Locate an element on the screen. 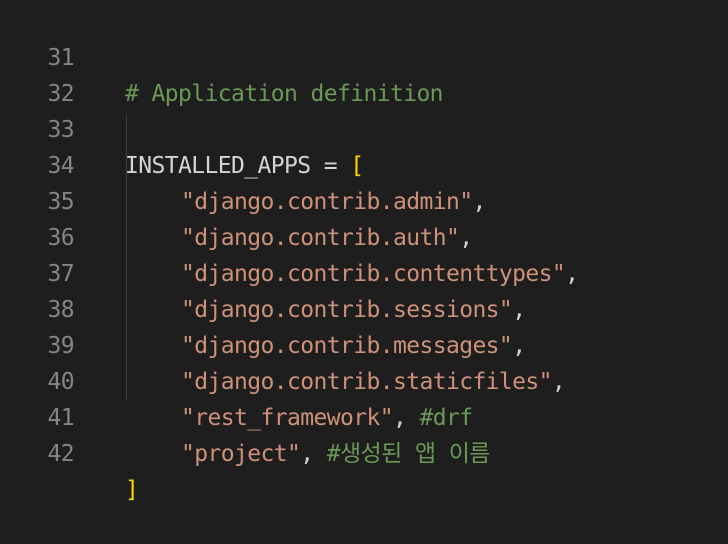 This screenshot has height=544, width=728. string-token: "project" is located at coordinates (241, 454).